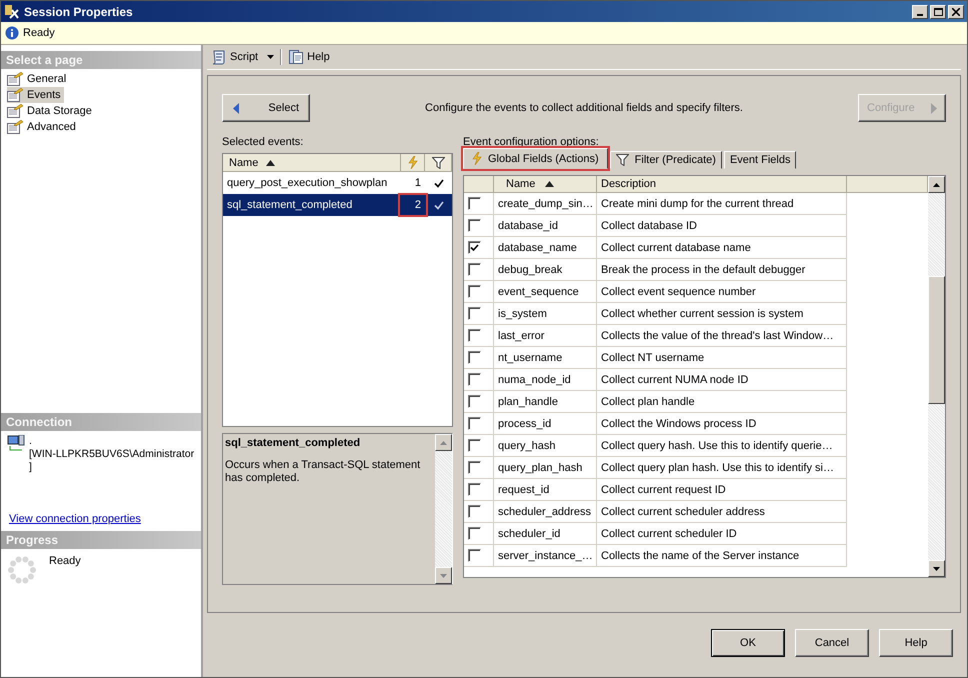 This screenshot has width=968, height=678. I want to click on field-description: Collect current NUMA node ID, so click(722, 380).